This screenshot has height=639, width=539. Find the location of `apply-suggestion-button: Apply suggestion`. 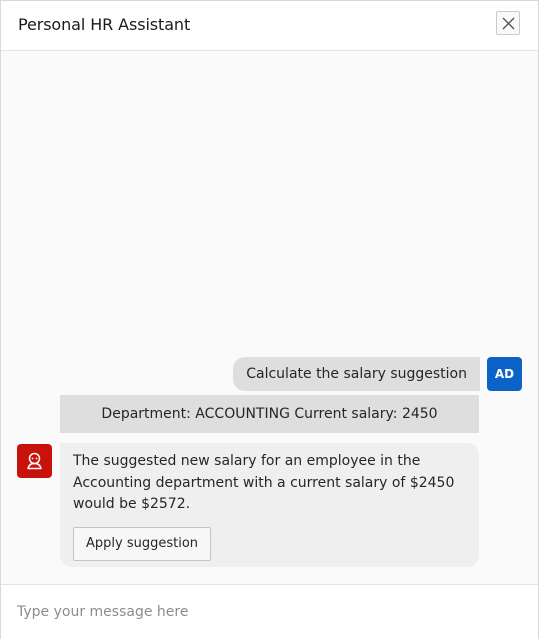

apply-suggestion-button: Apply suggestion is located at coordinates (142, 544).